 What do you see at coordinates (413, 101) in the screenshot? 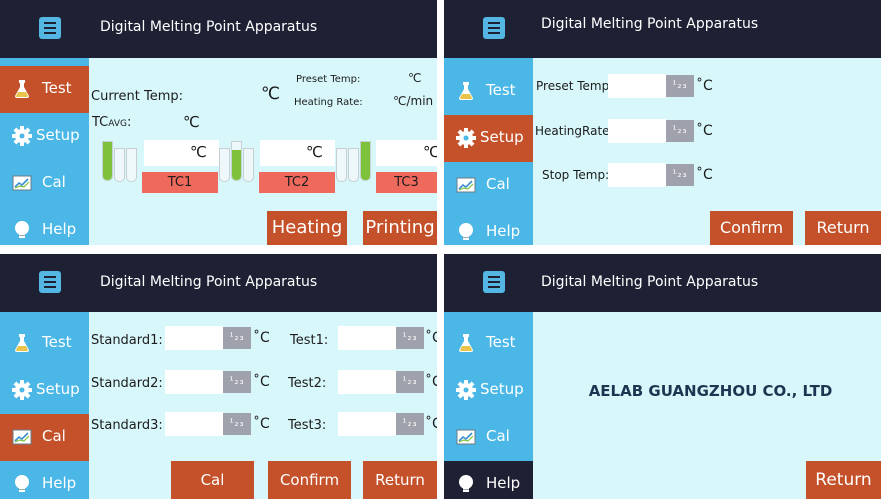
I see `heating-rate-unit: ℃/min` at bounding box center [413, 101].